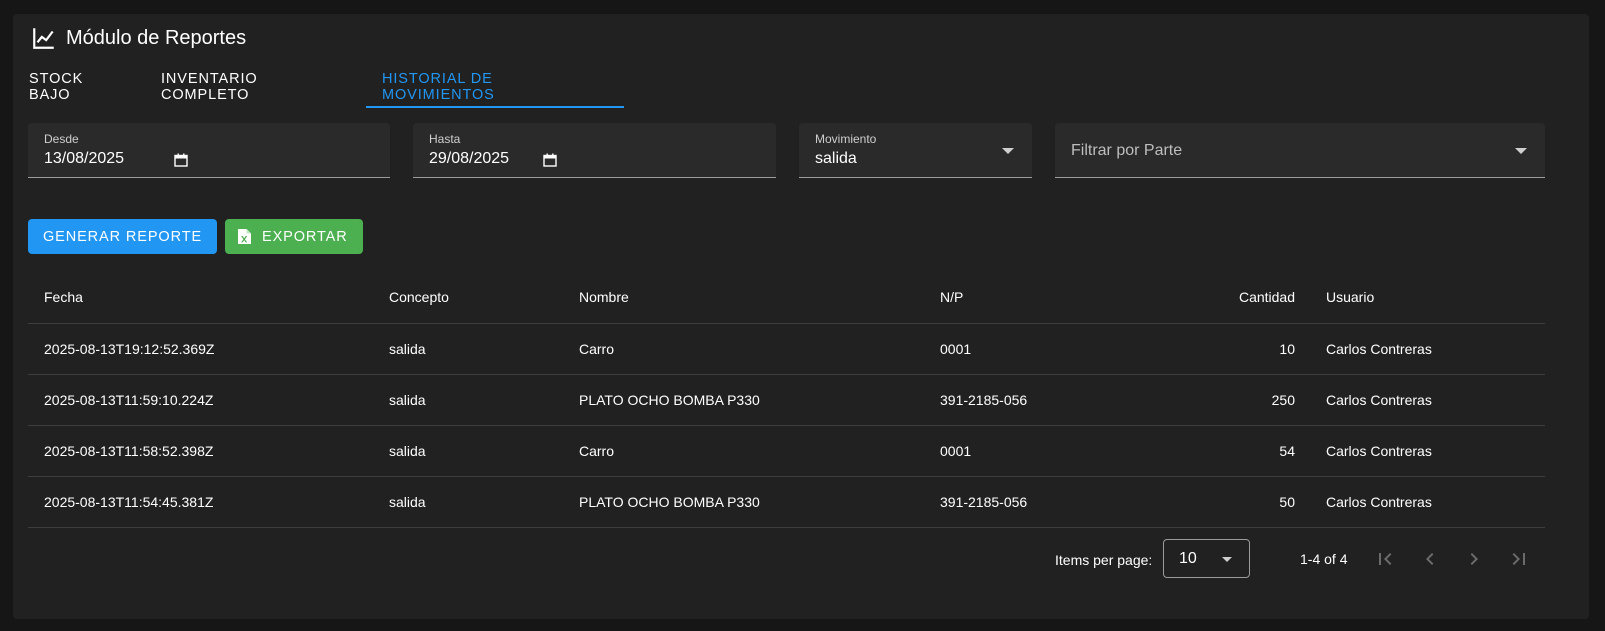 This screenshot has height=631, width=1605. Describe the element at coordinates (129, 400) in the screenshot. I see `cell-fecha: 2025-08-13T11:59:10.224Z` at that location.